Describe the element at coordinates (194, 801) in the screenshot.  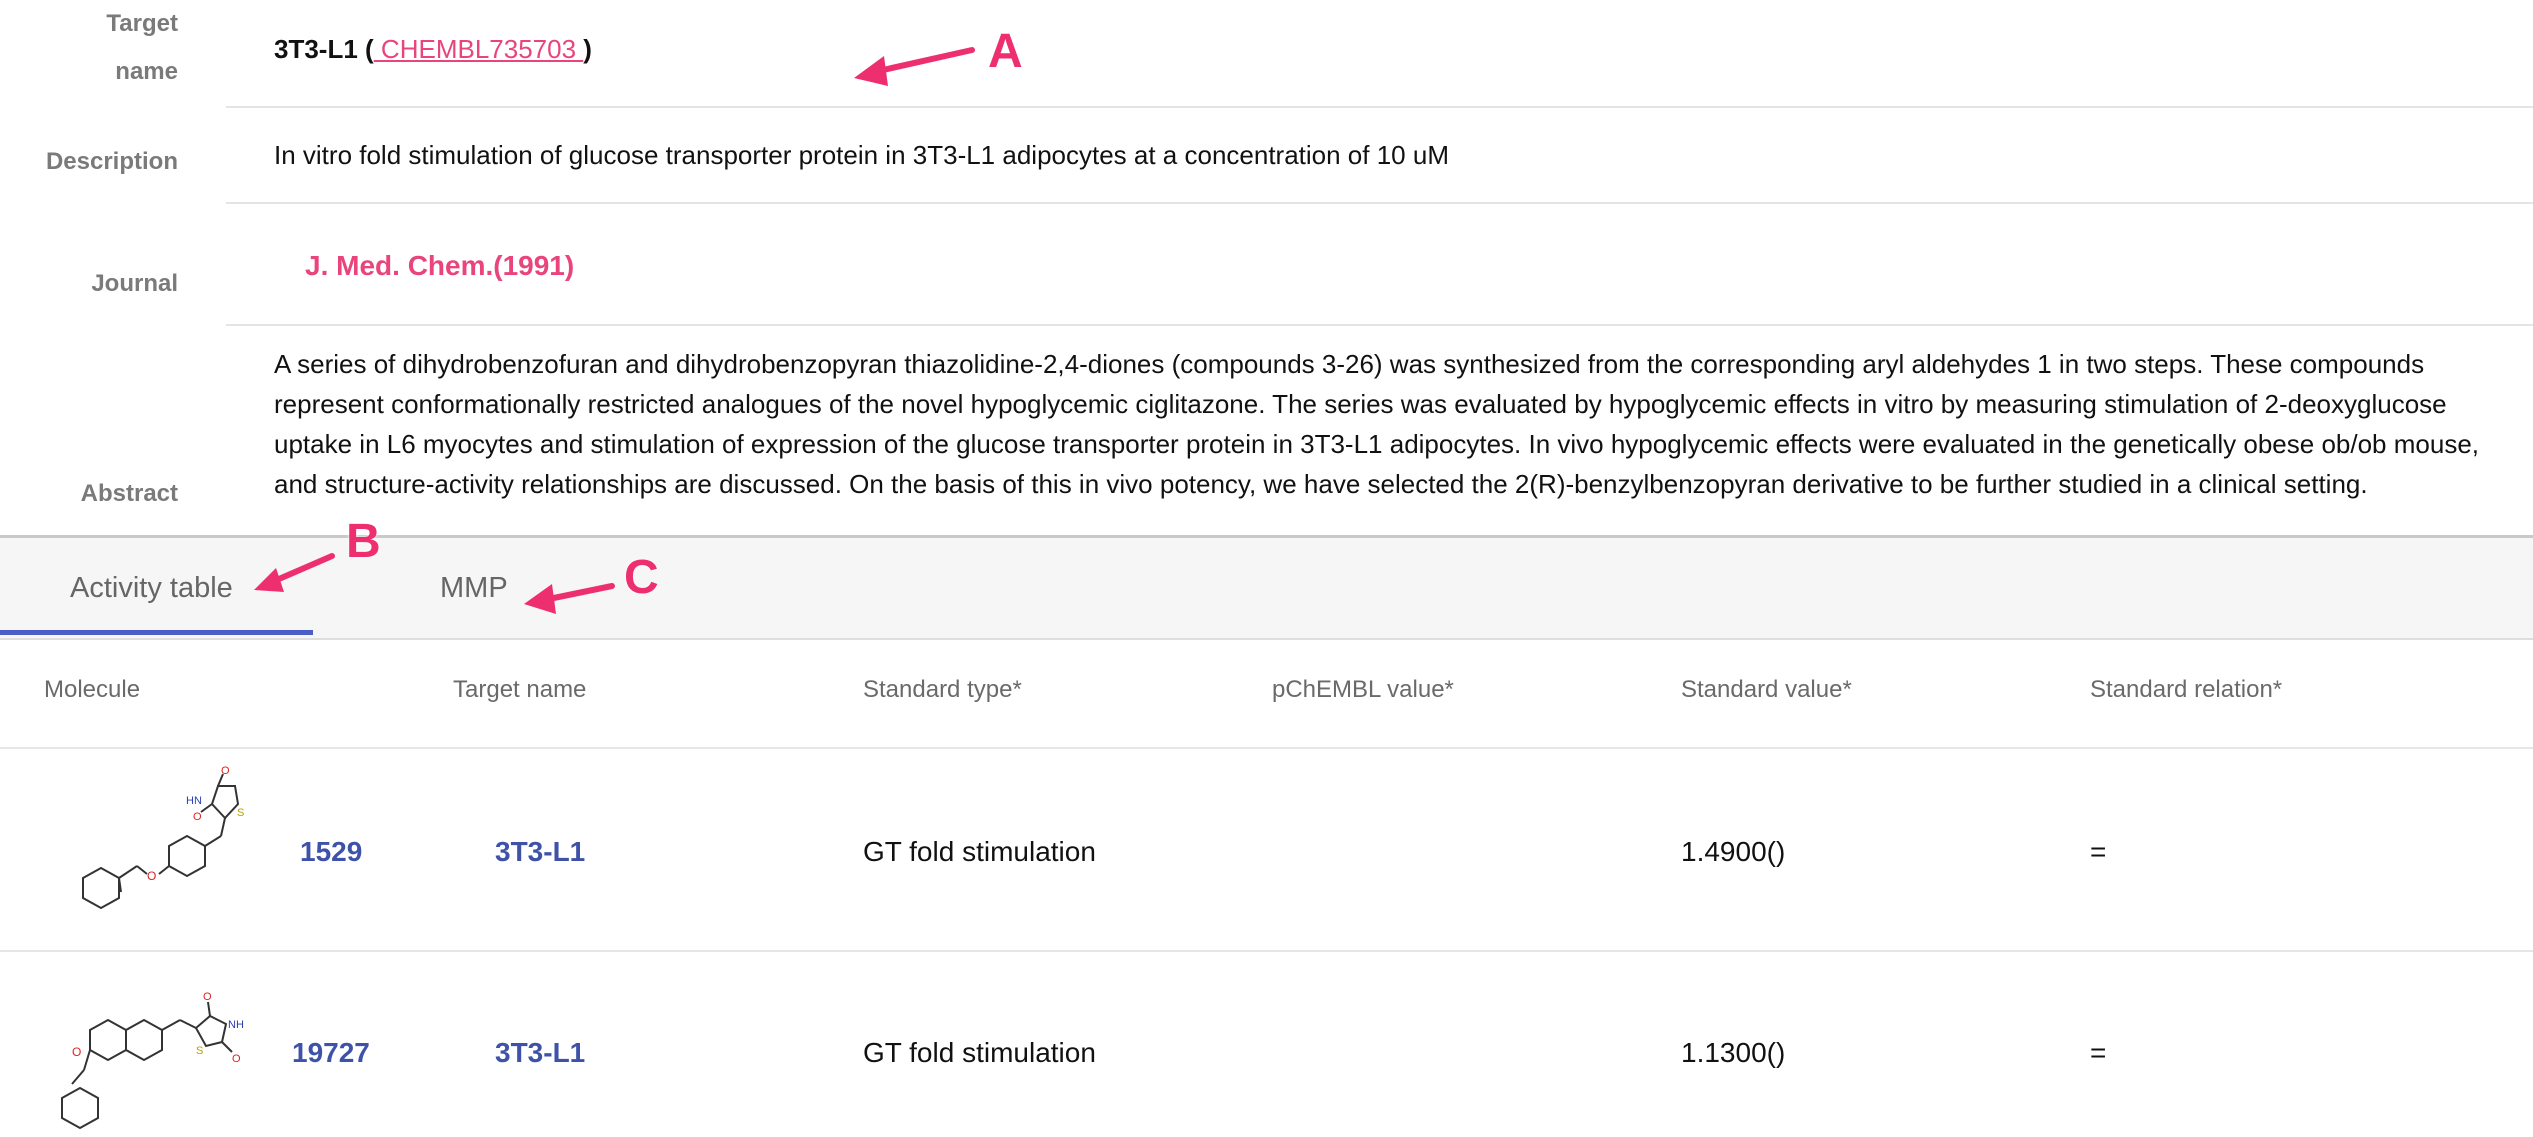
I see `svg-text: HN` at that location.